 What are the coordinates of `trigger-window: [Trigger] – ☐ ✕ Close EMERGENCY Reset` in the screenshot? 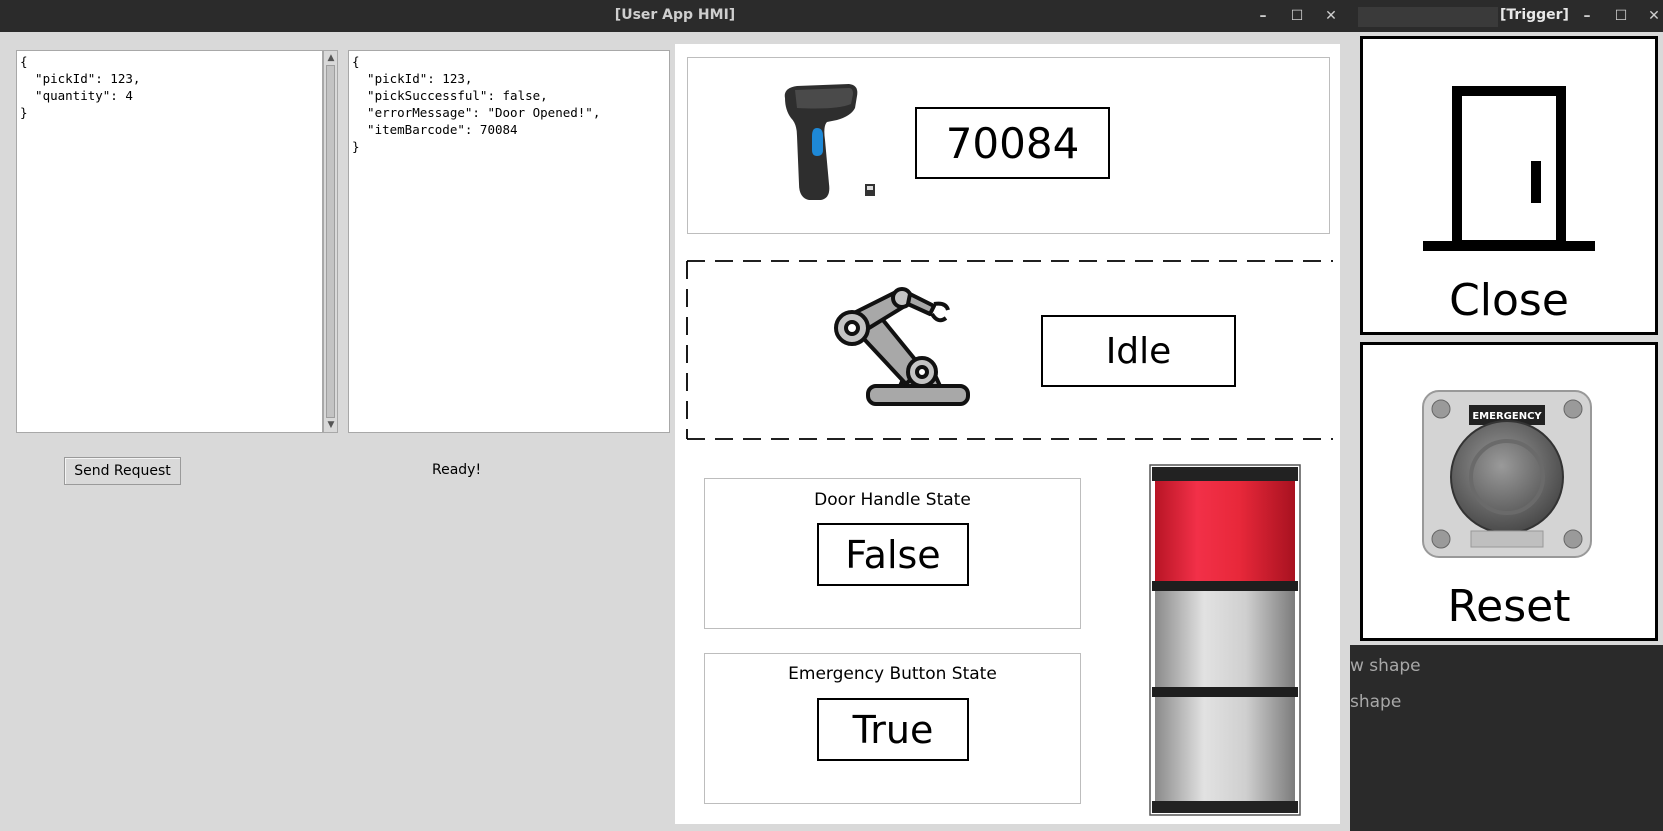 It's located at (1506, 322).